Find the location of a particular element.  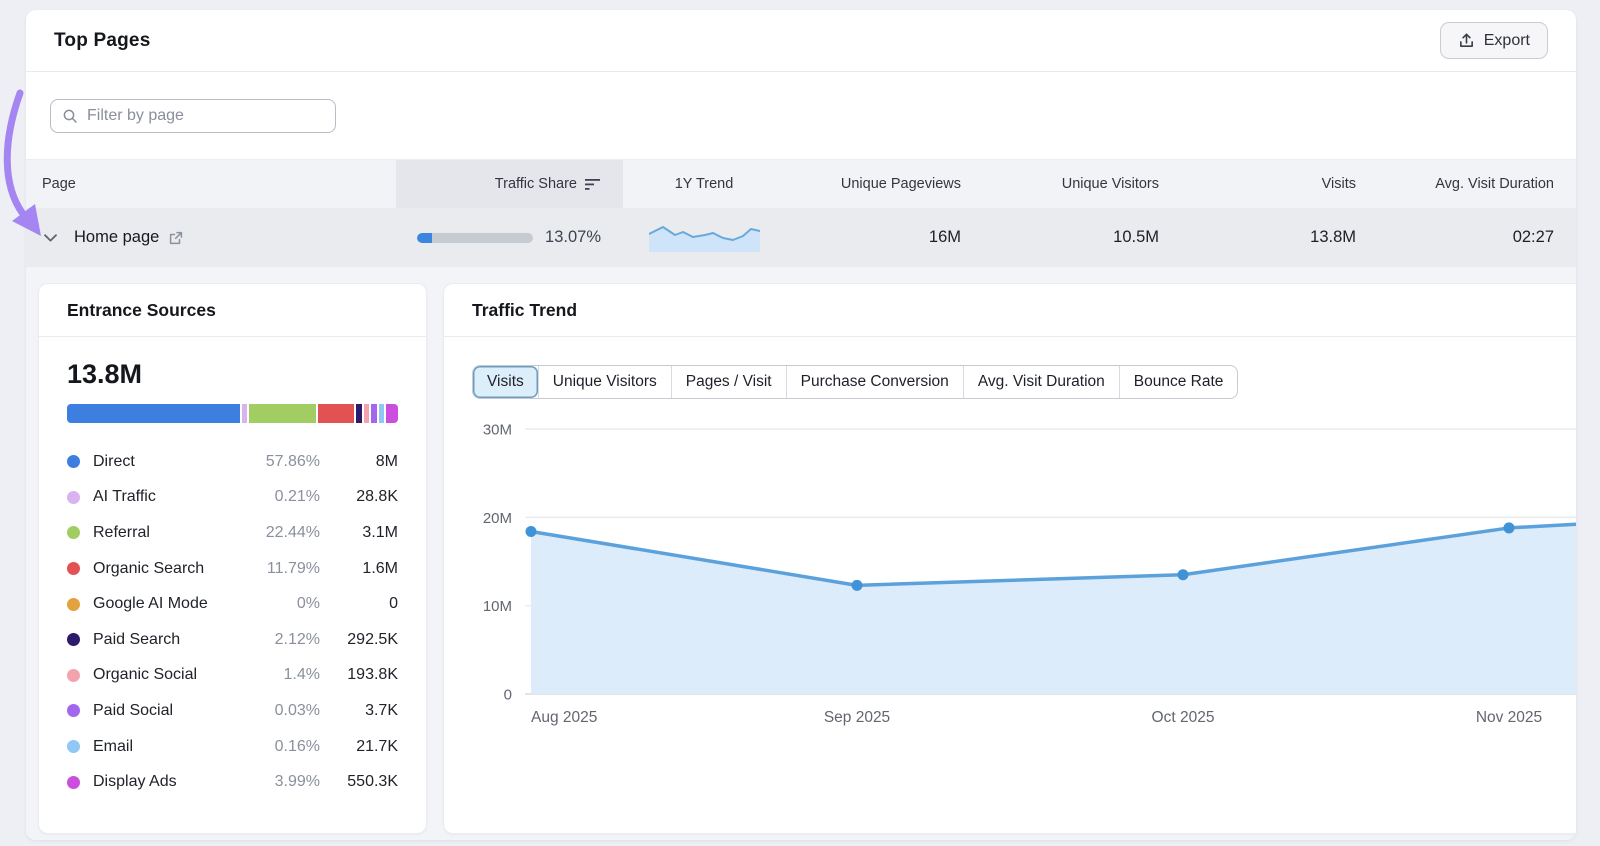

legend-value: 3.7K is located at coordinates (381, 710).